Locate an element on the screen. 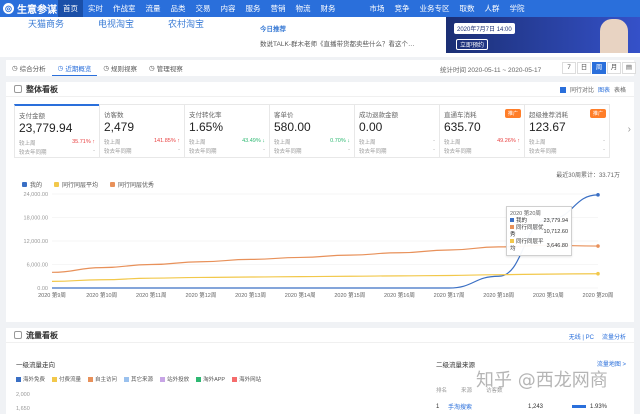  table-row: 1 手淘搜索 1,243 1.93% is located at coordinates (531, 407).